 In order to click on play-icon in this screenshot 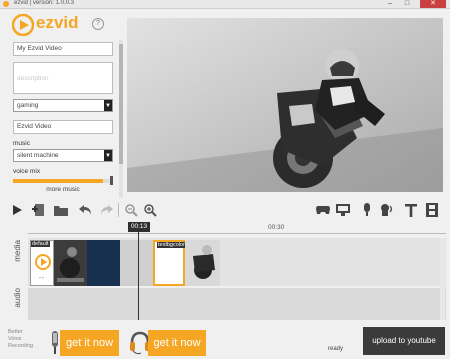, I will do `click(17, 210)`.